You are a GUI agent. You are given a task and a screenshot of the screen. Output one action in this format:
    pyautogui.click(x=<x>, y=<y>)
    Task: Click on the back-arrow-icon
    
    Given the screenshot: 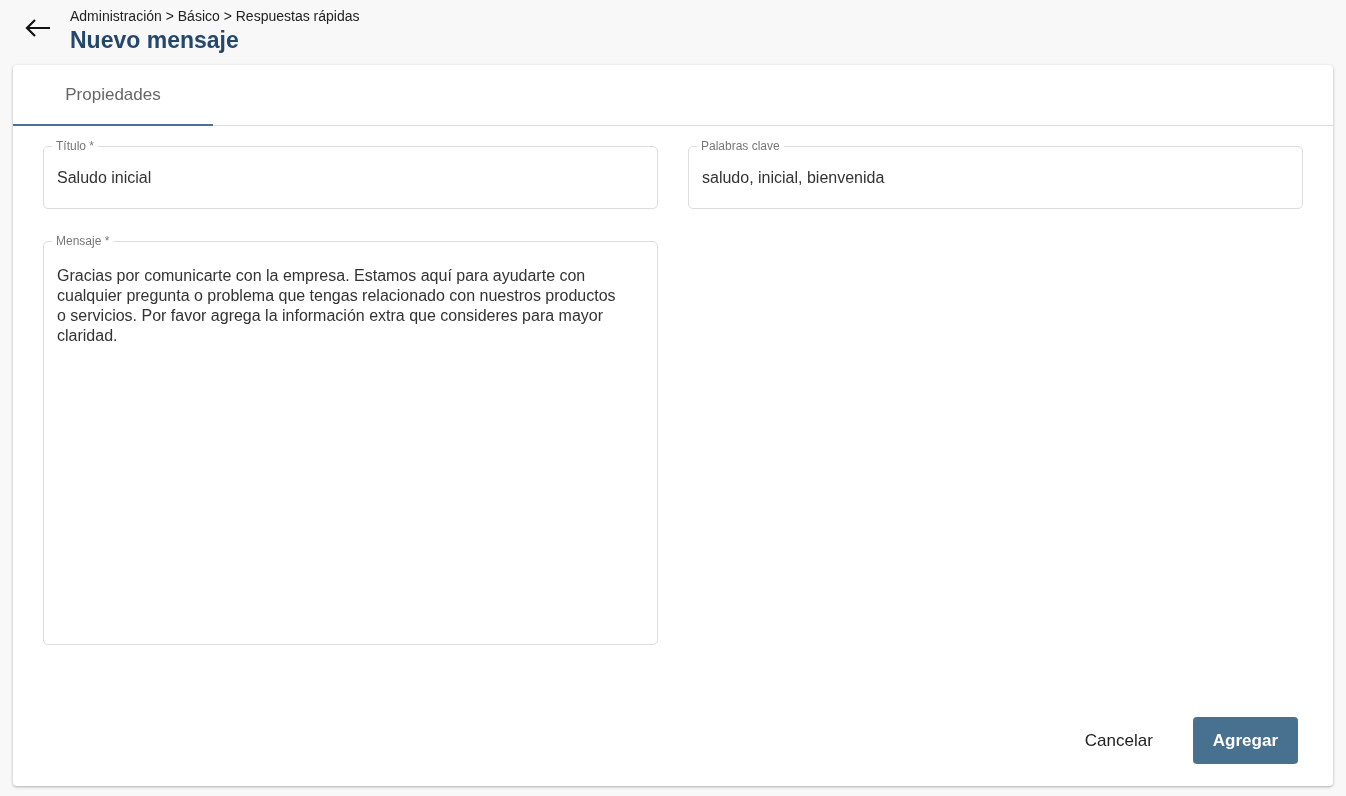 What is the action you would take?
    pyautogui.click(x=38, y=28)
    